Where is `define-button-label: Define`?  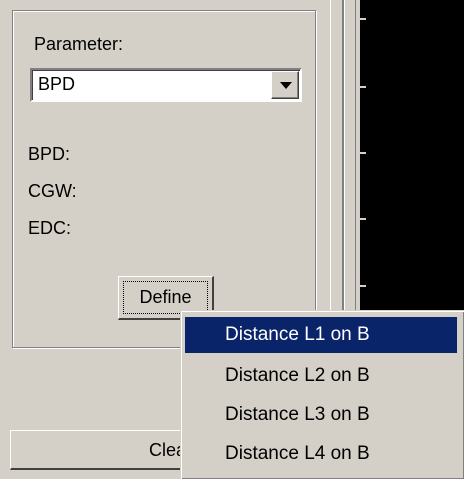
define-button-label: Define is located at coordinates (165, 297).